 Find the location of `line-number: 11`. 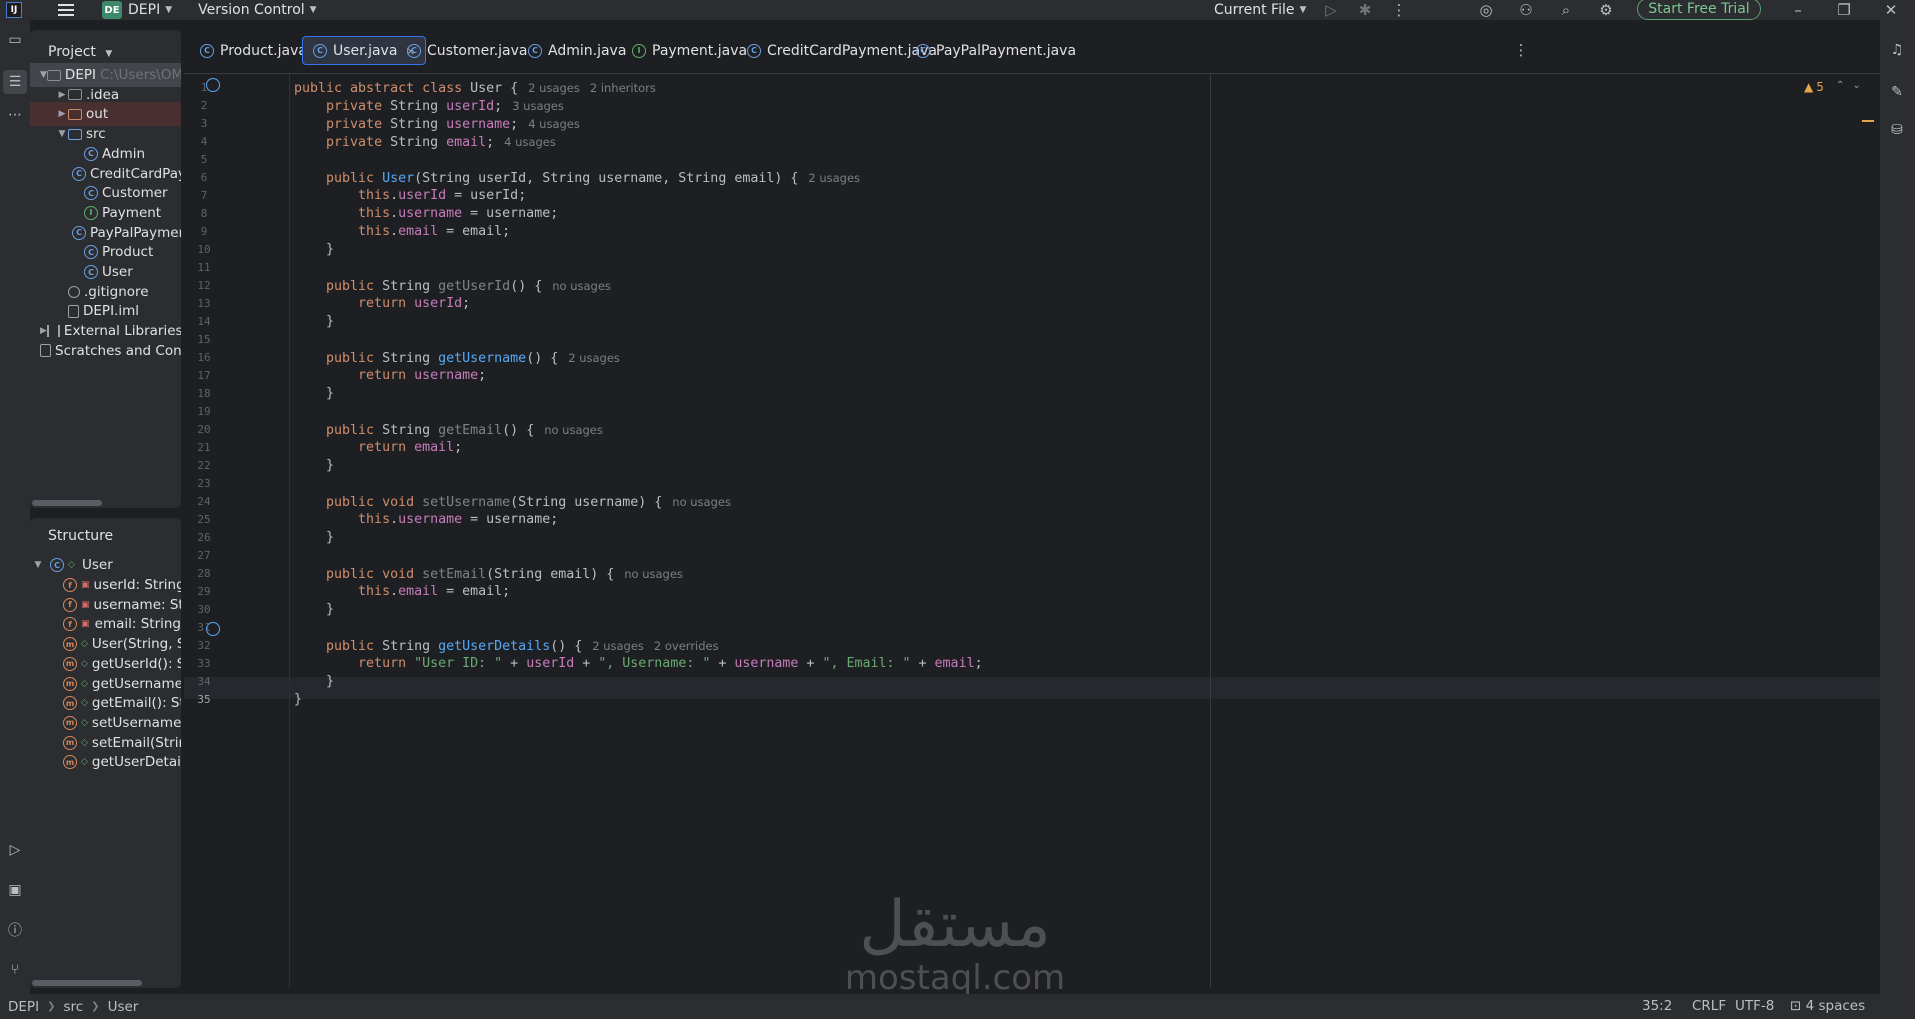

line-number: 11 is located at coordinates (204, 267).